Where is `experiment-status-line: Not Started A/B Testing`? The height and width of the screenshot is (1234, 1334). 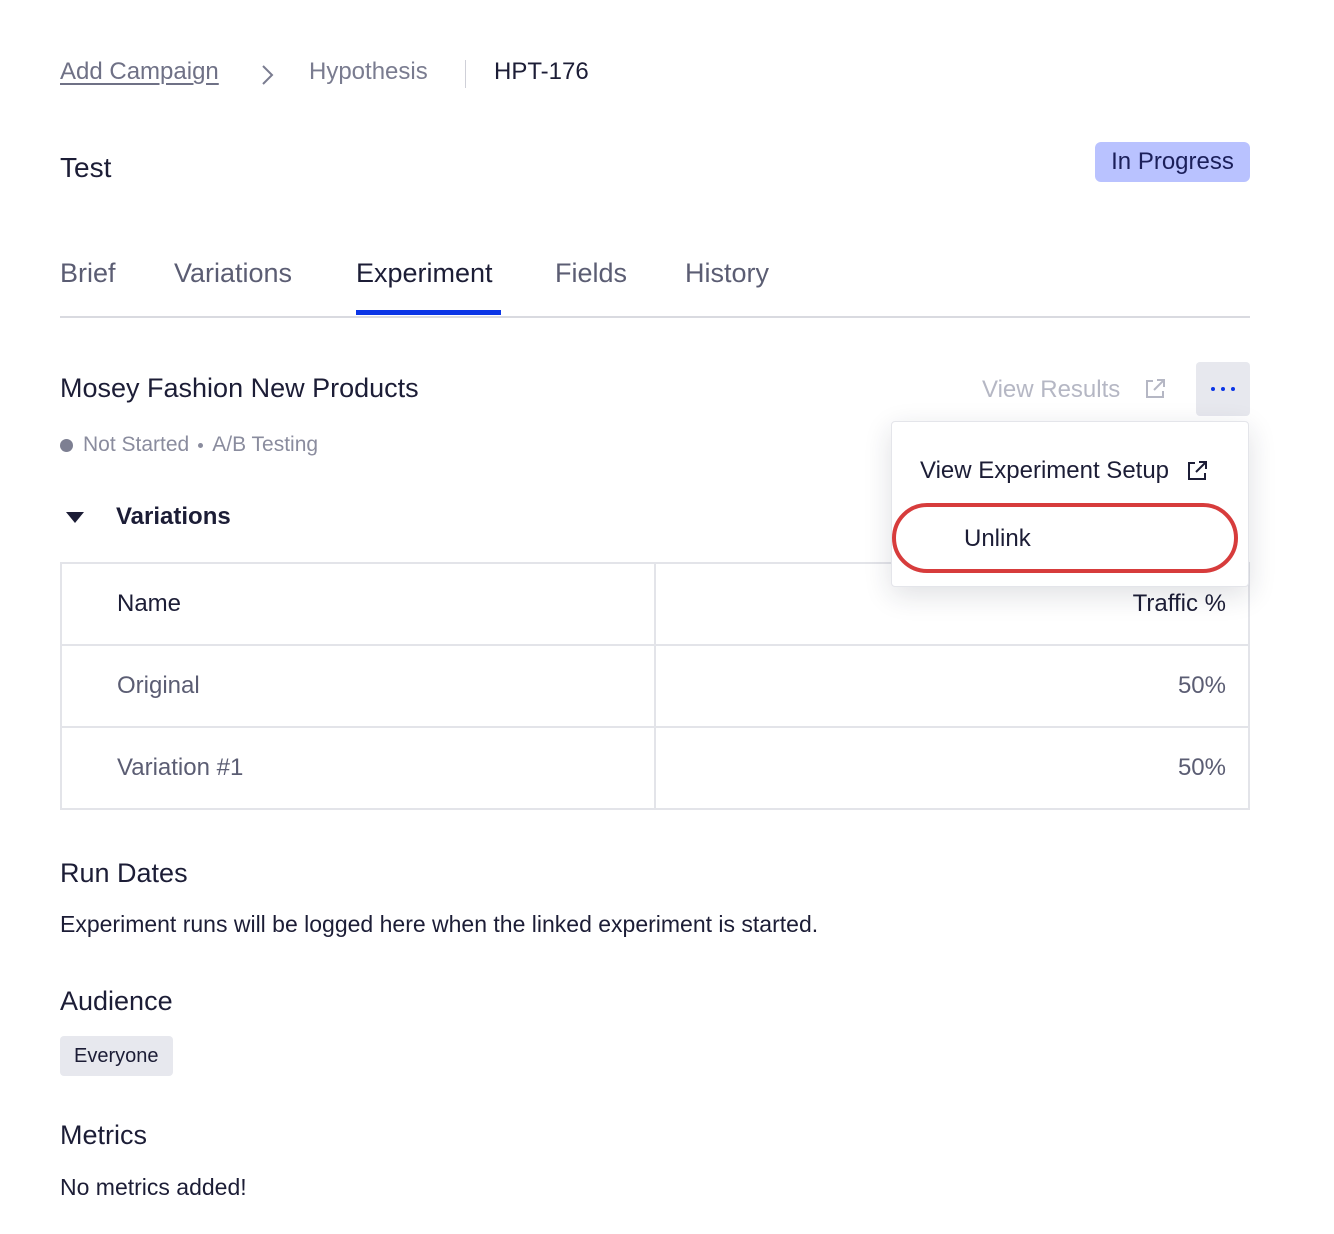 experiment-status-line: Not Started A/B Testing is located at coordinates (189, 445).